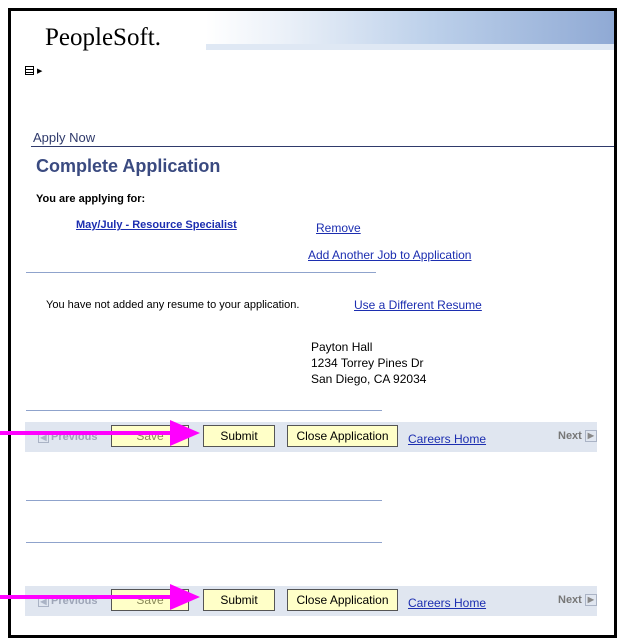  What do you see at coordinates (322, 146) in the screenshot?
I see `section-divider` at bounding box center [322, 146].